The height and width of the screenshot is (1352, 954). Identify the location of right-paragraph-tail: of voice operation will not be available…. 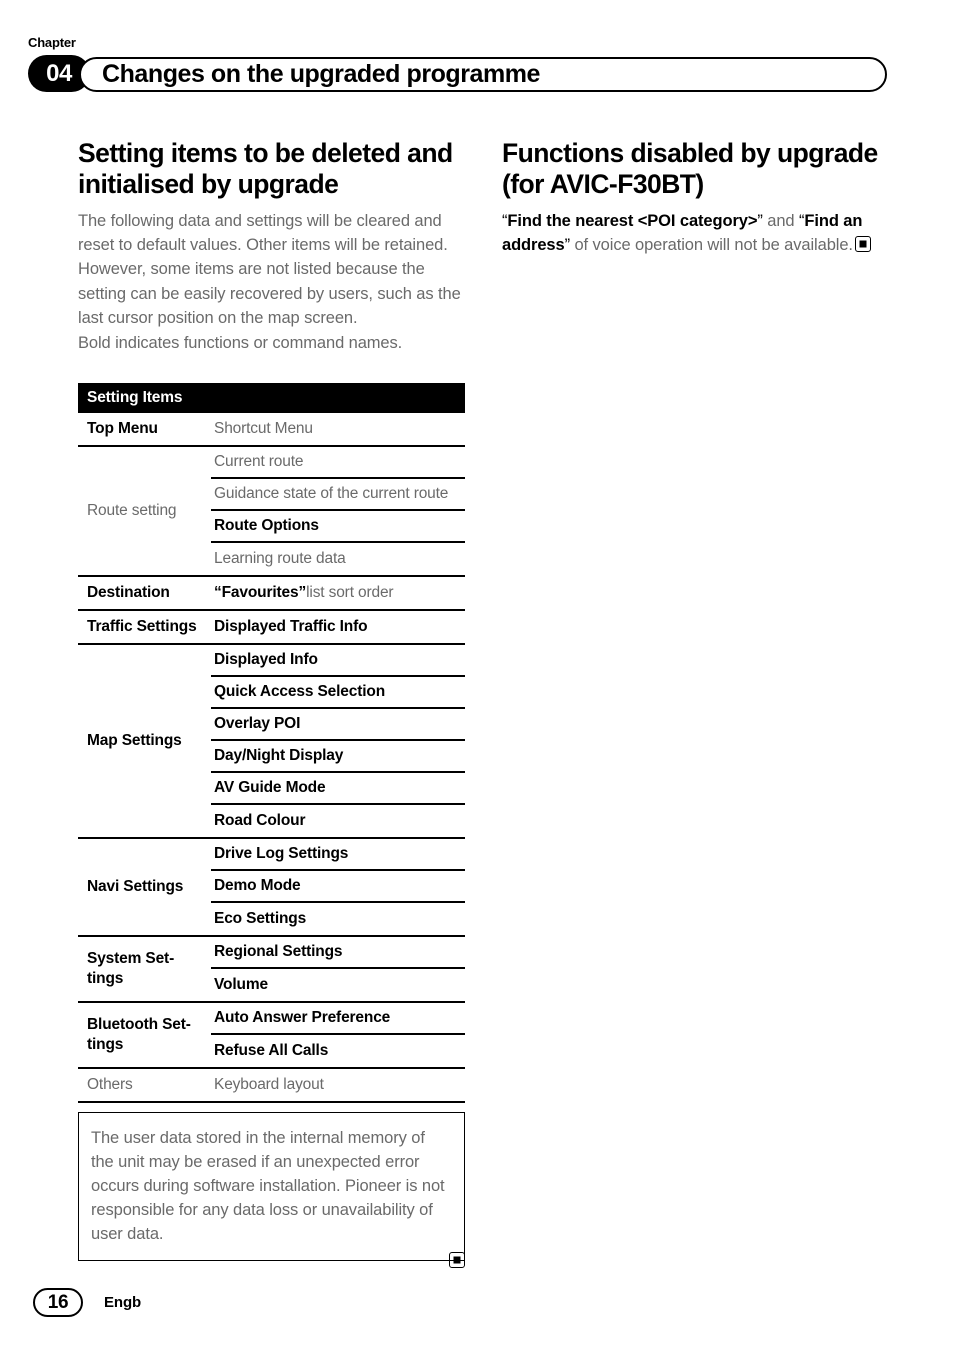
(711, 244).